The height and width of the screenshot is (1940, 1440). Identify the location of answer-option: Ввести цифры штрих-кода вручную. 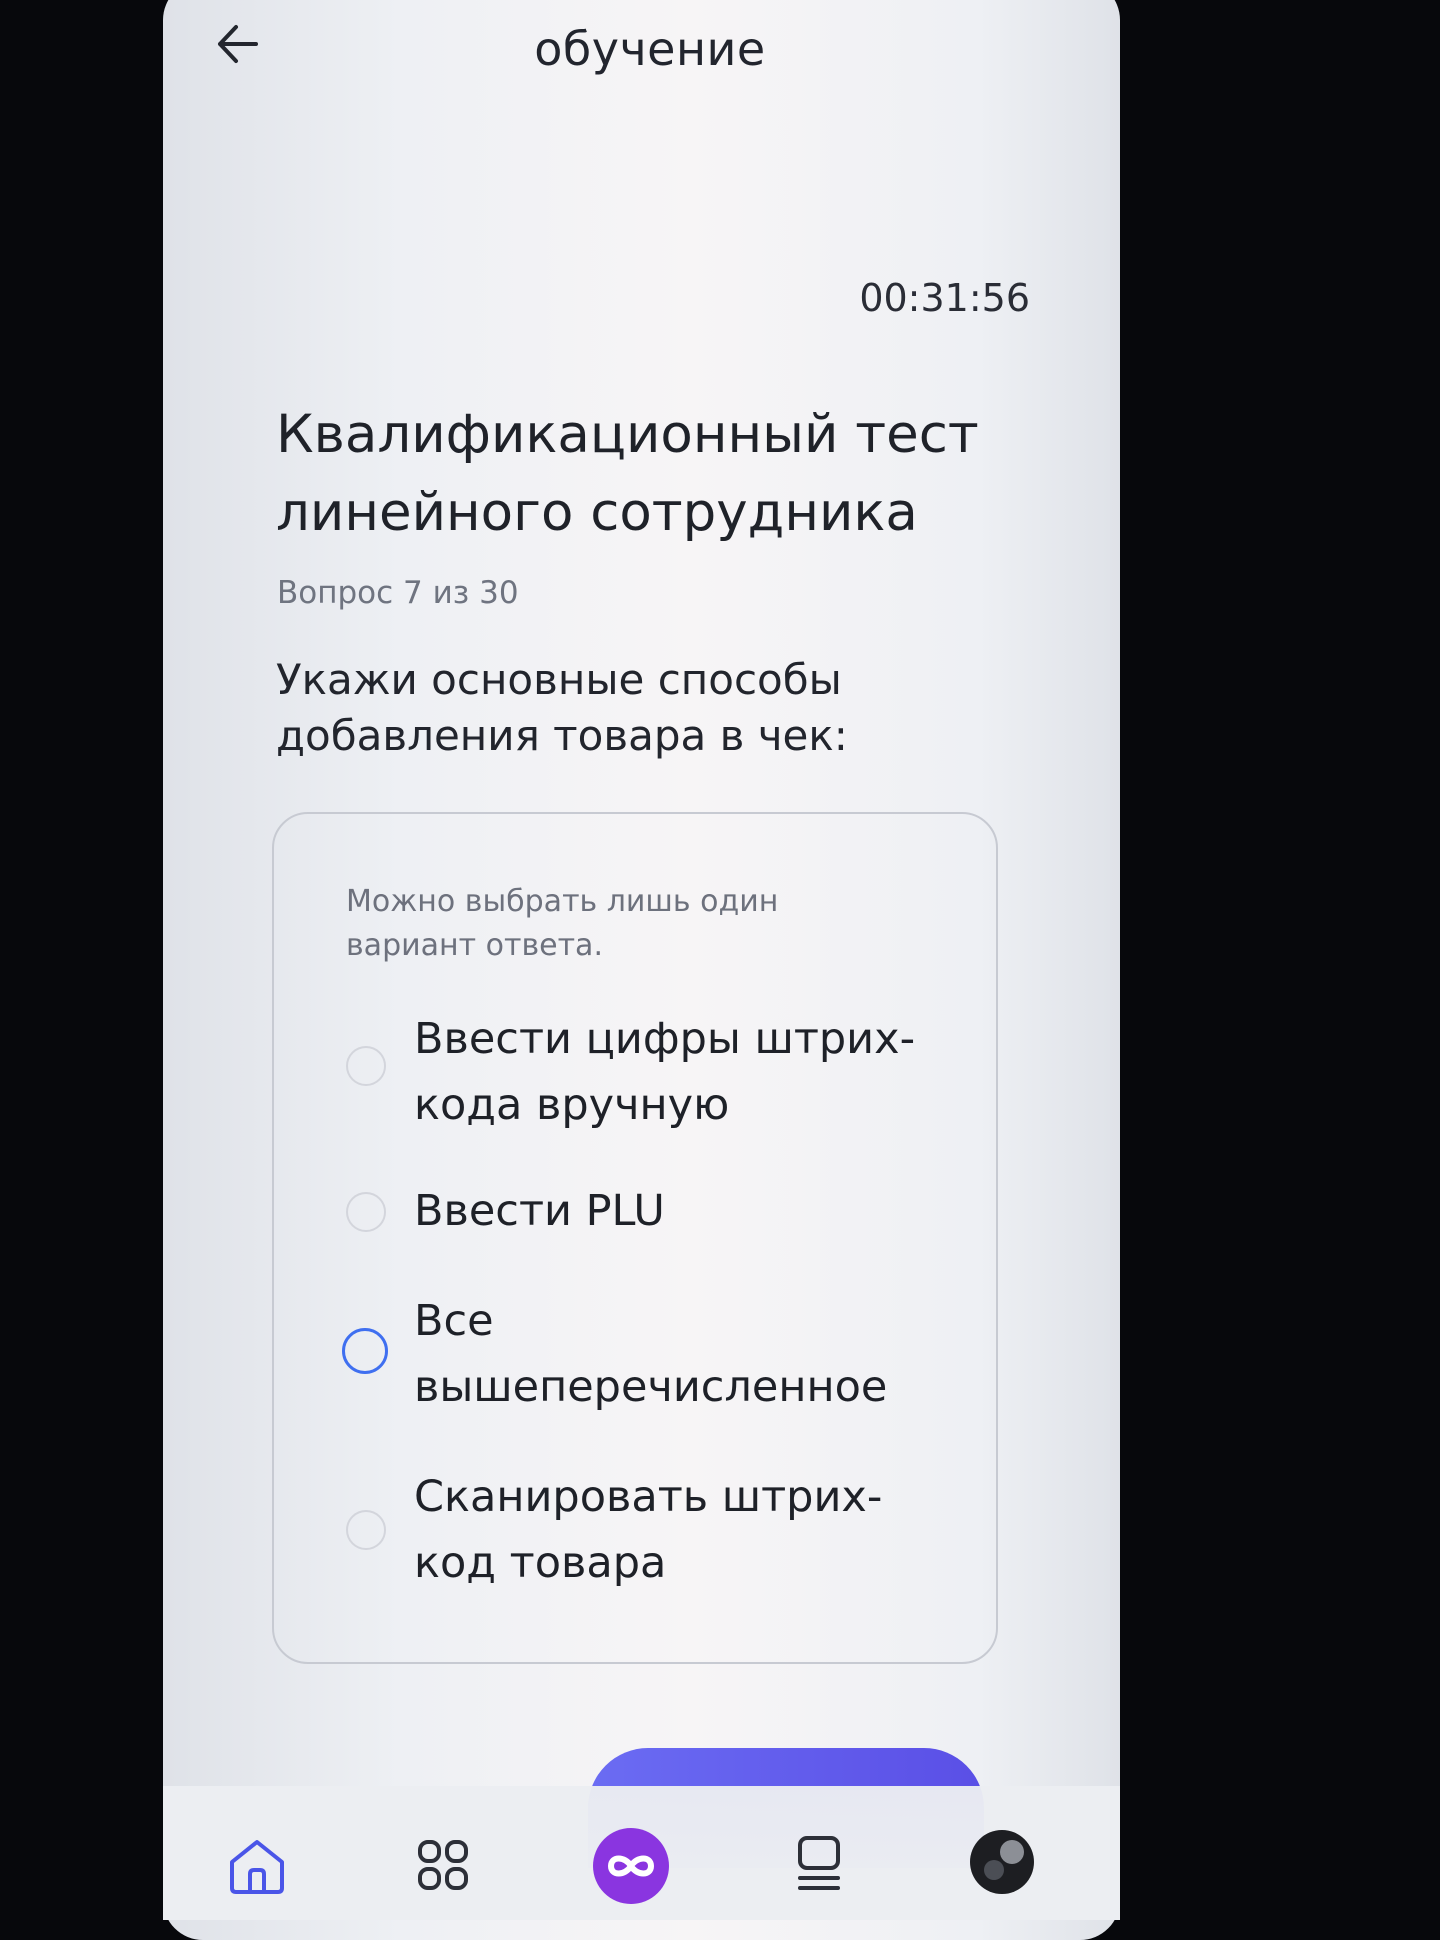
(646, 1072).